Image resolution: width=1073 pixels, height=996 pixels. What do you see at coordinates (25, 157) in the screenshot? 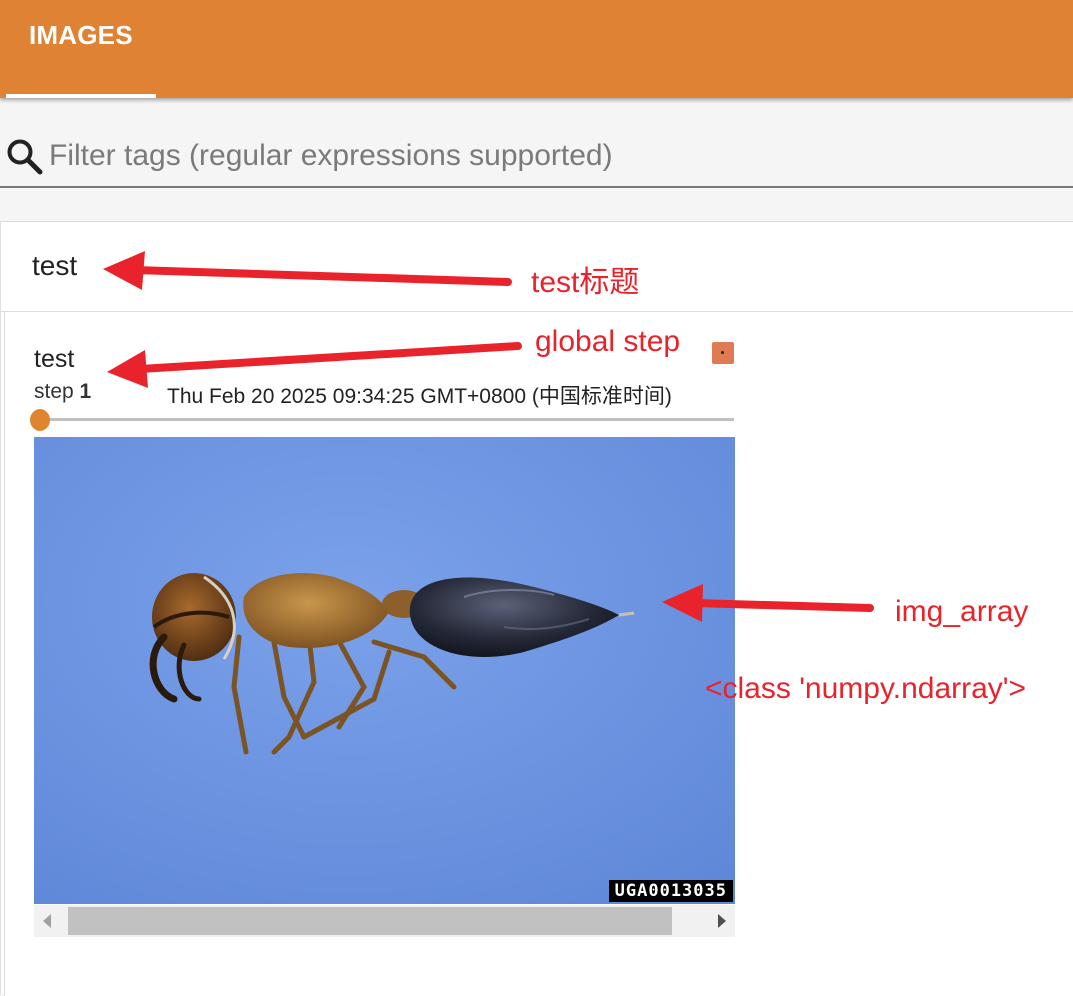
I see `search-icon` at bounding box center [25, 157].